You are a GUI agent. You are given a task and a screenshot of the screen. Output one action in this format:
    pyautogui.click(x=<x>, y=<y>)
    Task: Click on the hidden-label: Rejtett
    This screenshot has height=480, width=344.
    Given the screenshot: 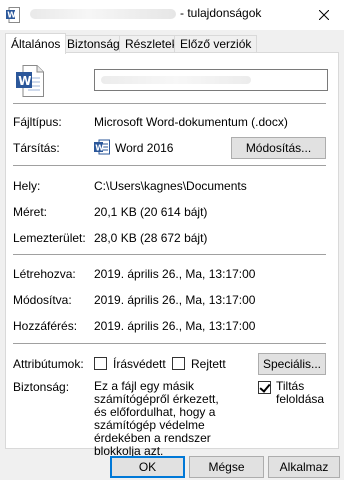 What is the action you would take?
    pyautogui.click(x=208, y=364)
    